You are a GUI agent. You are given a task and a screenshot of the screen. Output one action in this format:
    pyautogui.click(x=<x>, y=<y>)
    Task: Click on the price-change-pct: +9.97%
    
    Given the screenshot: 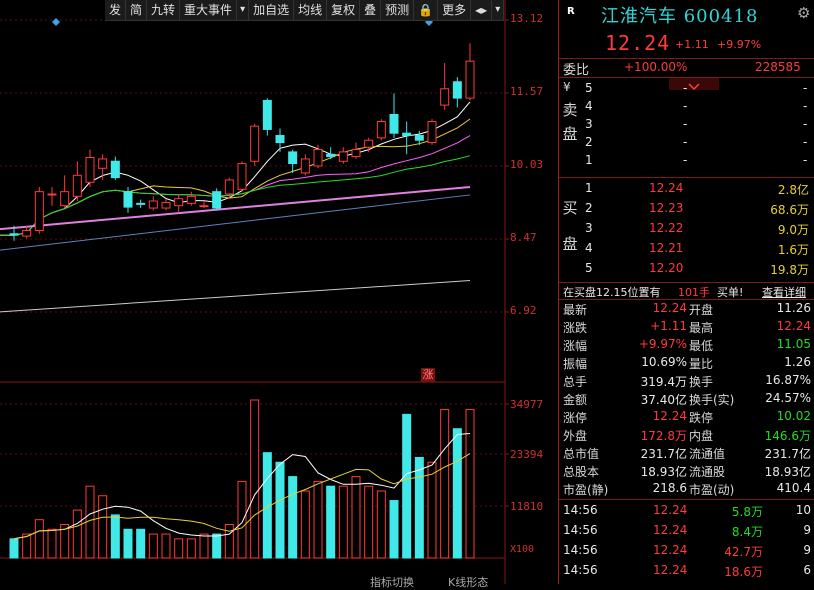 What is the action you would take?
    pyautogui.click(x=739, y=44)
    